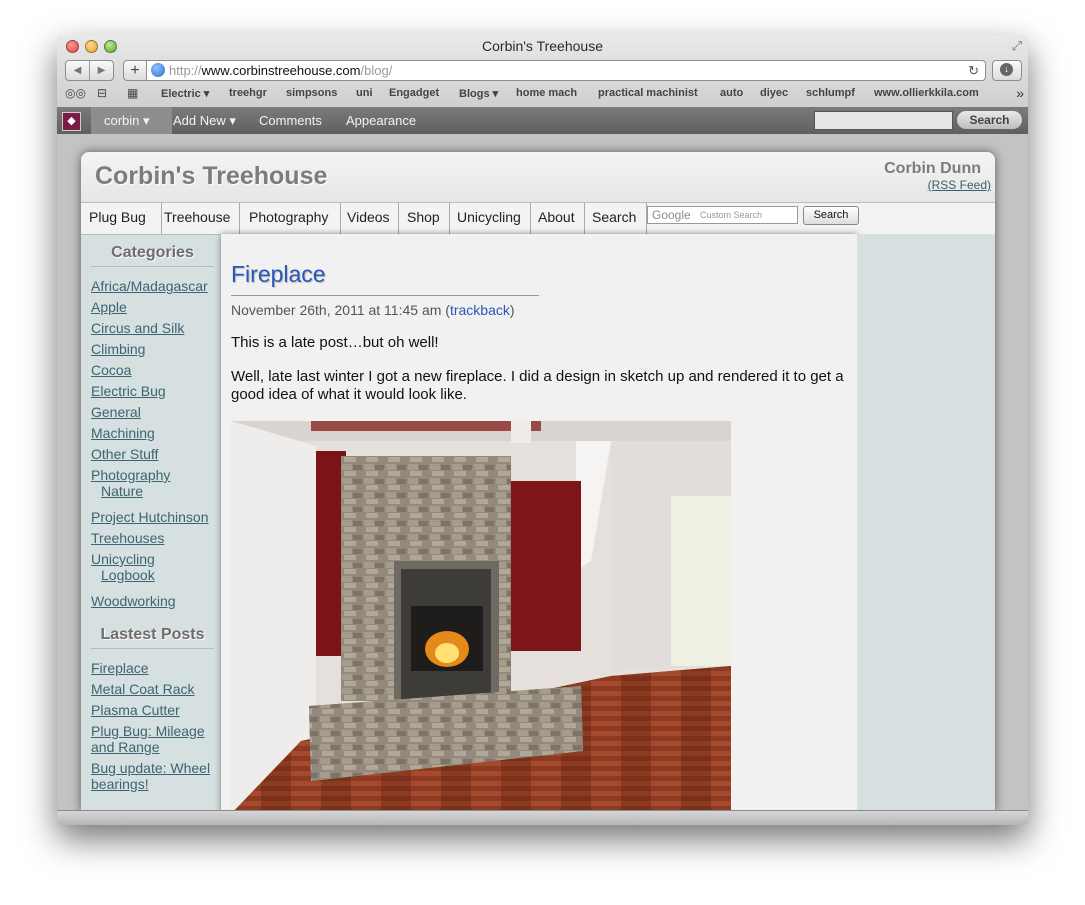 This screenshot has height=905, width=1085. What do you see at coordinates (153, 784) in the screenshot?
I see `latest-post-link: bearings!` at bounding box center [153, 784].